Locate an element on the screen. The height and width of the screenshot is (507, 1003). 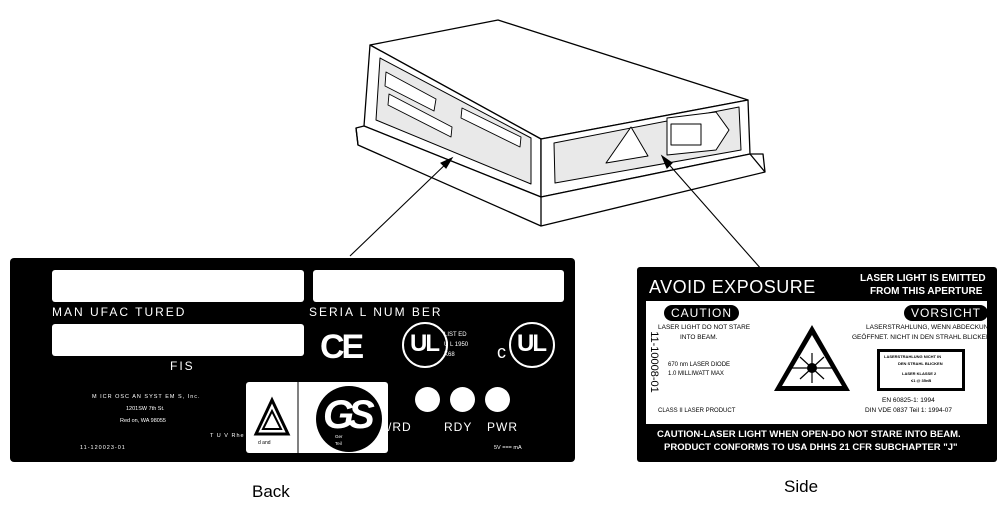
serial-number-label: SERIA L NUM BER is located at coordinates (376, 312).